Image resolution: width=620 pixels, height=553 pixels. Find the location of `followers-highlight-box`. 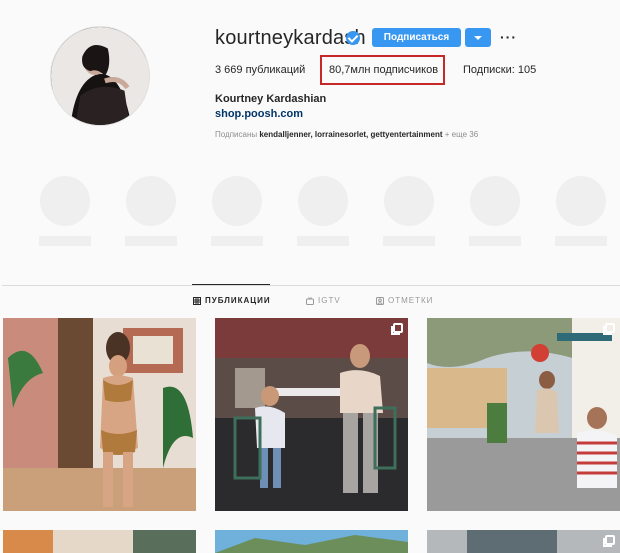

followers-highlight-box is located at coordinates (382, 70).